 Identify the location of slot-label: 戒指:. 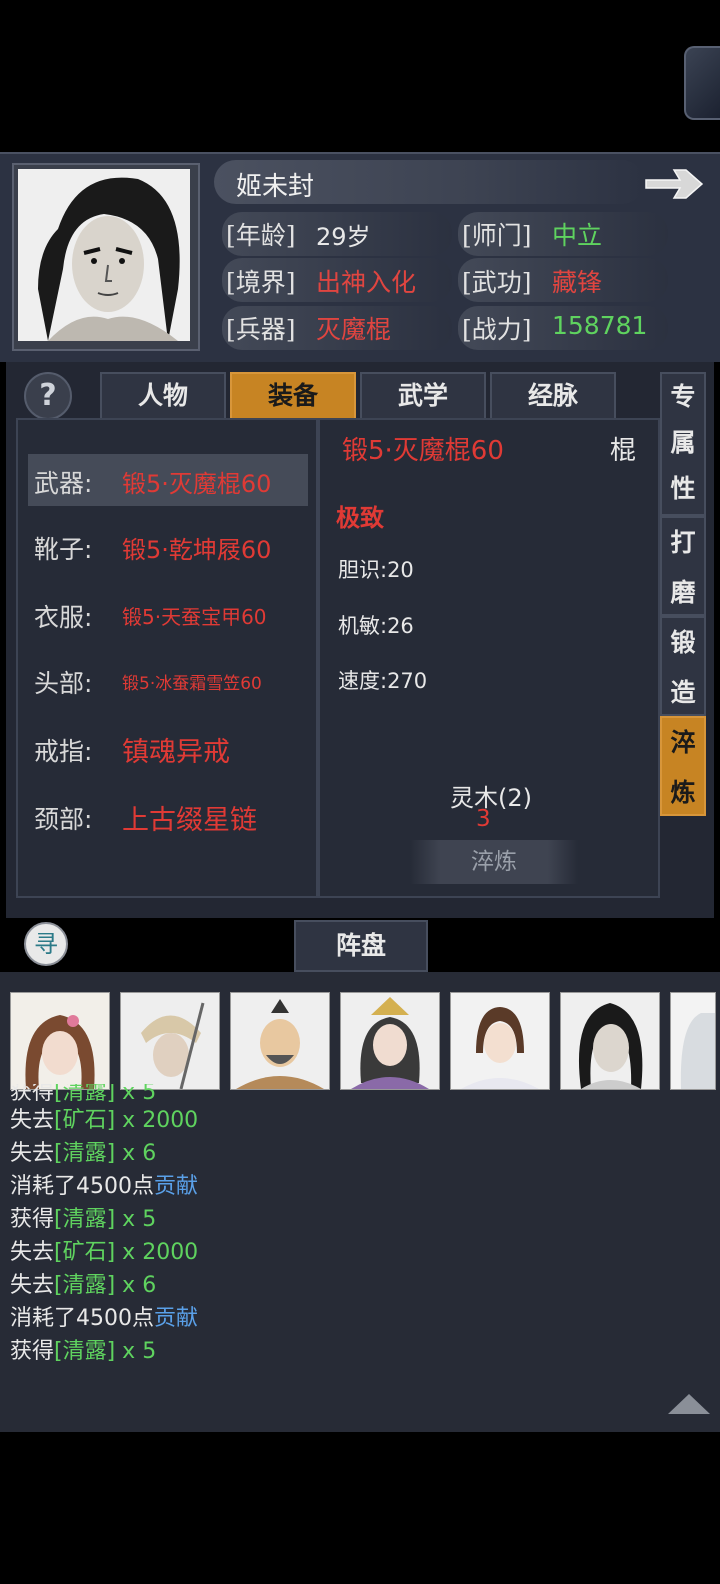
(63, 751).